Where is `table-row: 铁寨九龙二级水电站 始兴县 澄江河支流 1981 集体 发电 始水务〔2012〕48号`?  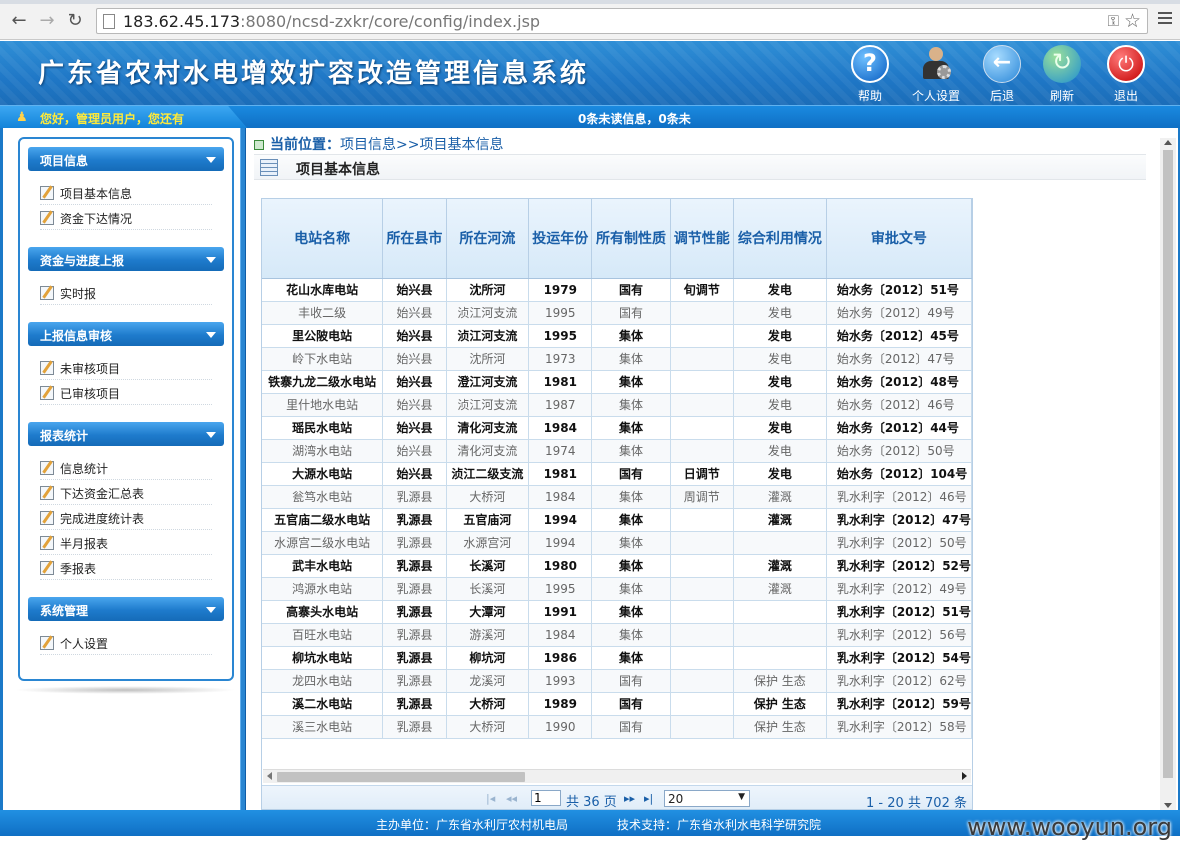
table-row: 铁寨九龙二级水电站 始兴县 澄江河支流 1981 集体 发电 始水务〔2012〕48号 is located at coordinates (617, 382).